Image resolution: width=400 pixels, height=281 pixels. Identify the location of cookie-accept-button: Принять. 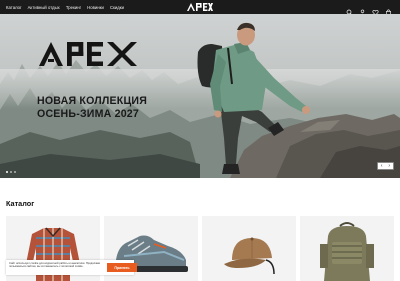
(122, 267).